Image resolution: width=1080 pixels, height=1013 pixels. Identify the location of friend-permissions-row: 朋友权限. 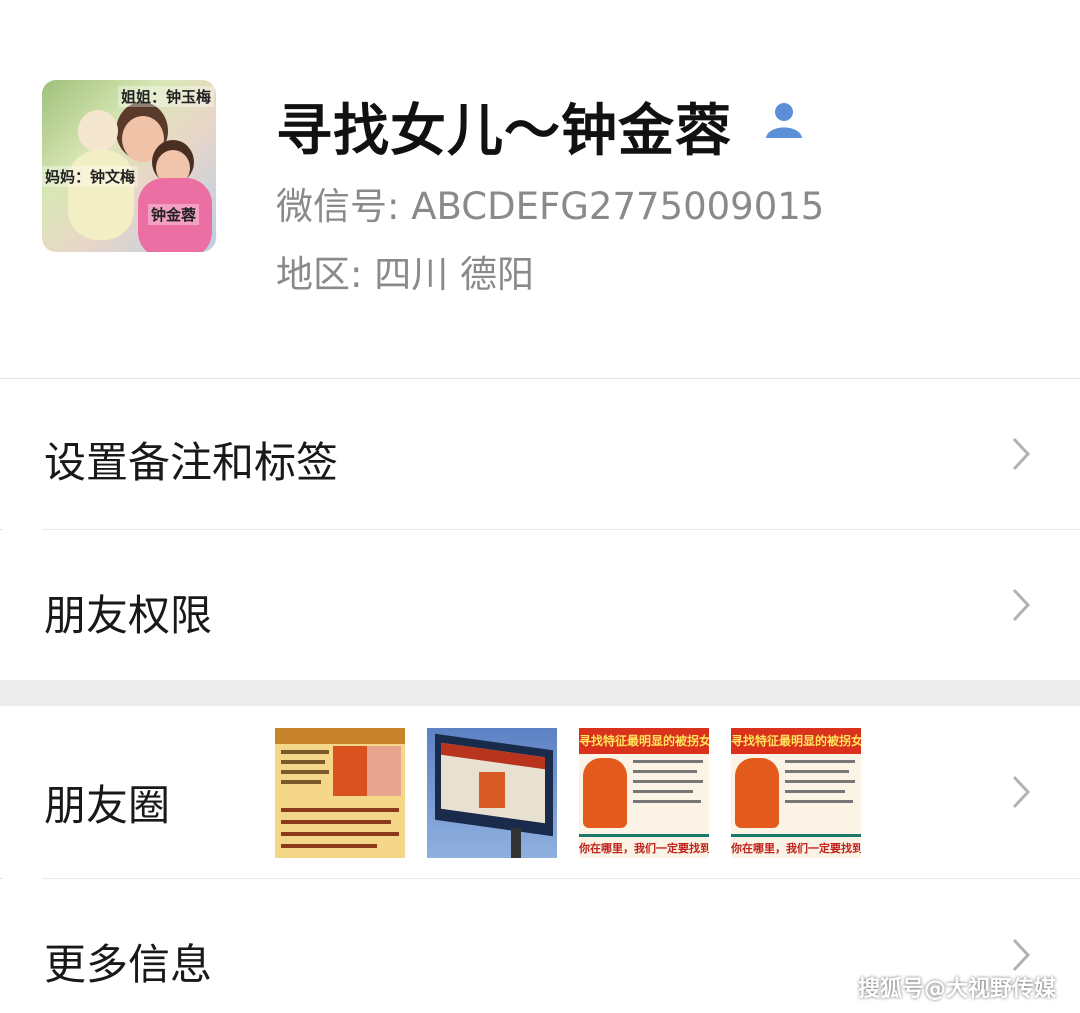
(540, 605).